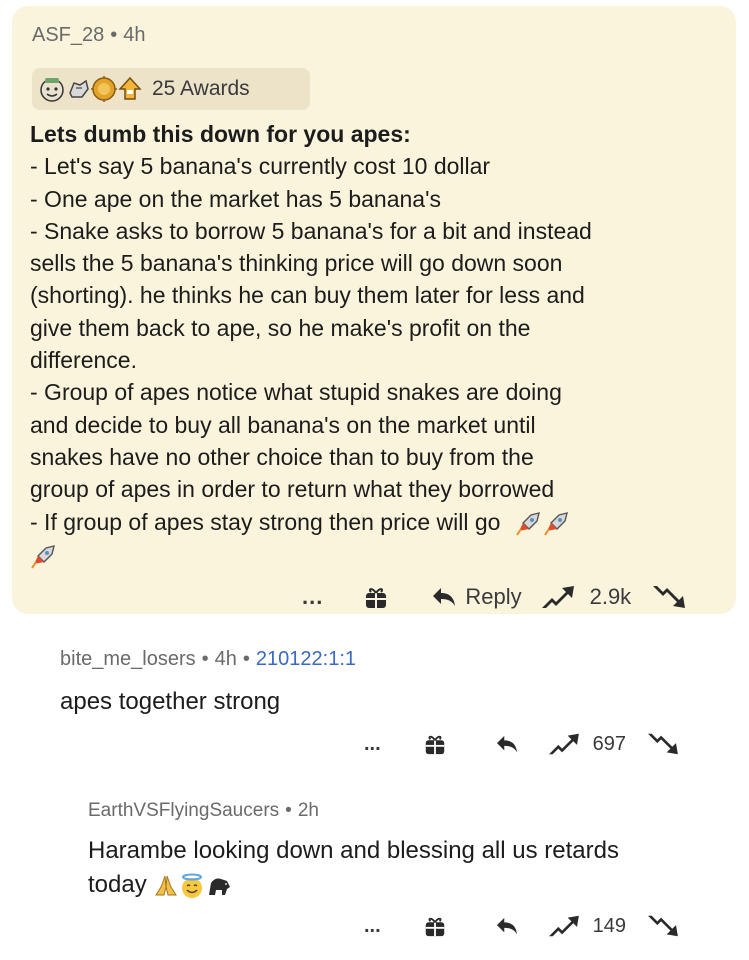 The width and height of the screenshot is (749, 960). I want to click on gorilla-icon, so click(220, 886).